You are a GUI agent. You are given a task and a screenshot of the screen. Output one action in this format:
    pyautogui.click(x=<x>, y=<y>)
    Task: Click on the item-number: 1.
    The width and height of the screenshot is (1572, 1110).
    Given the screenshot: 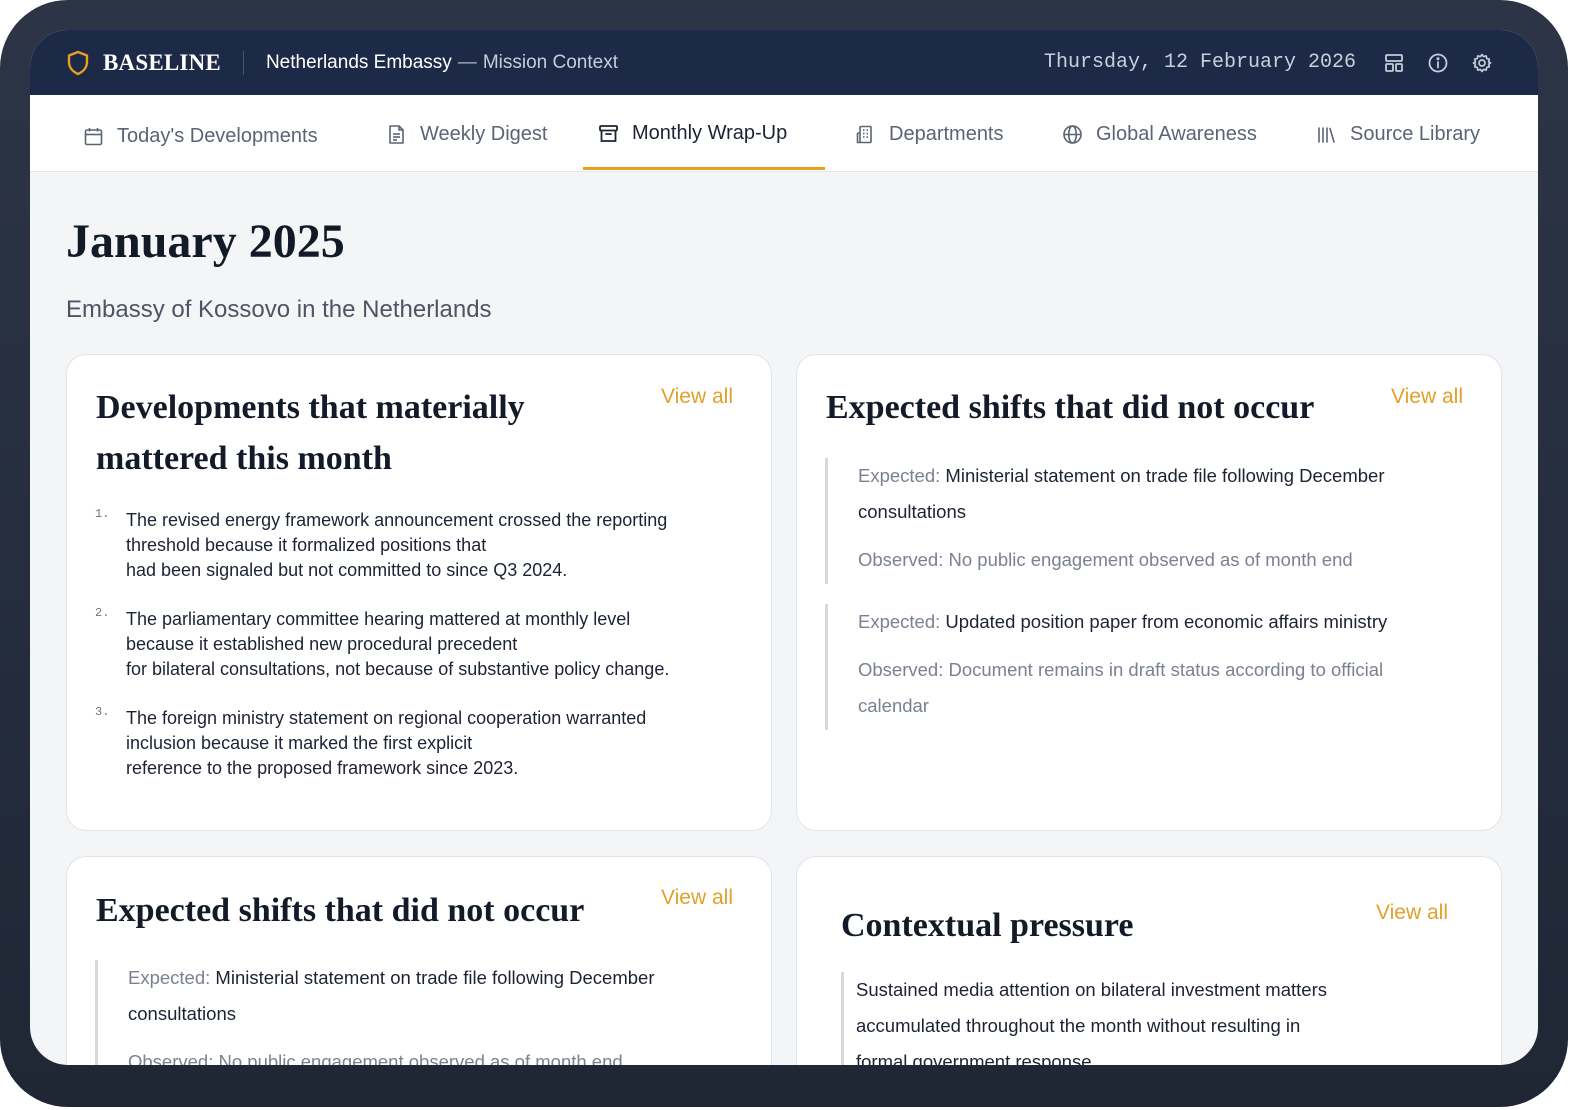 What is the action you would take?
    pyautogui.click(x=102, y=514)
    